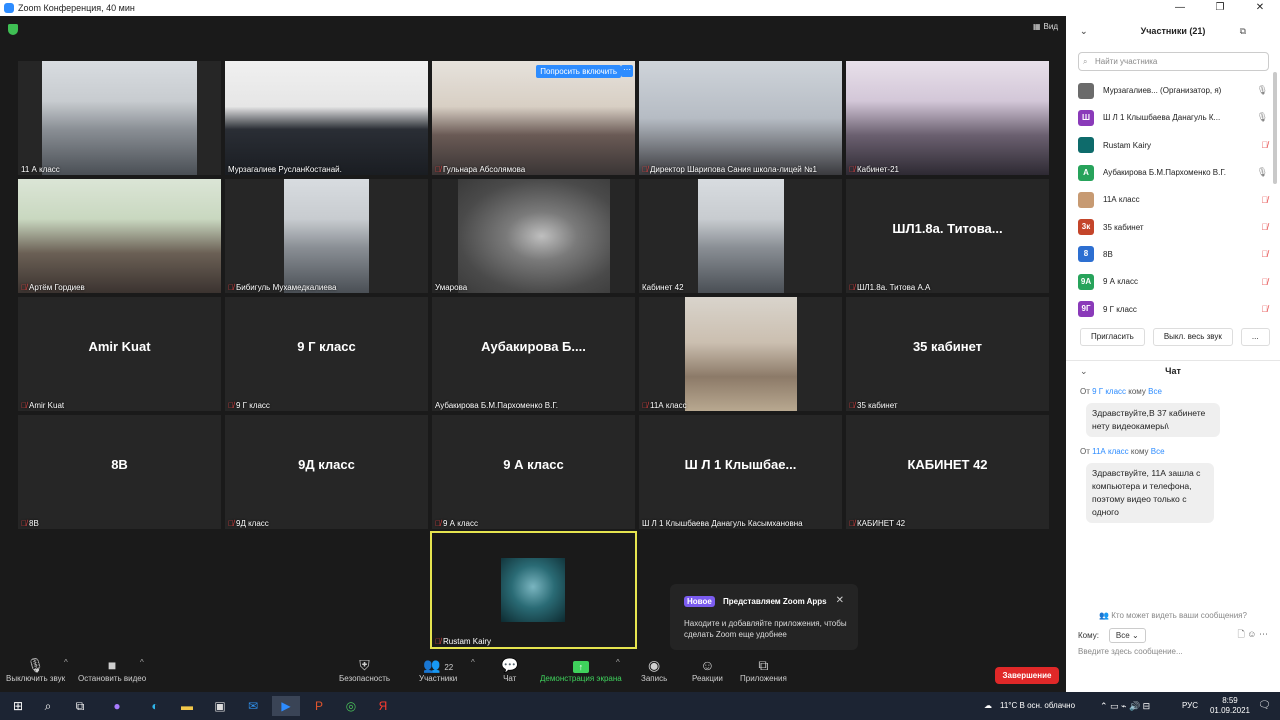 The height and width of the screenshot is (720, 1280). Describe the element at coordinates (1173, 61) in the screenshot. I see `participant-search-input: ⌕ Найти участника` at that location.